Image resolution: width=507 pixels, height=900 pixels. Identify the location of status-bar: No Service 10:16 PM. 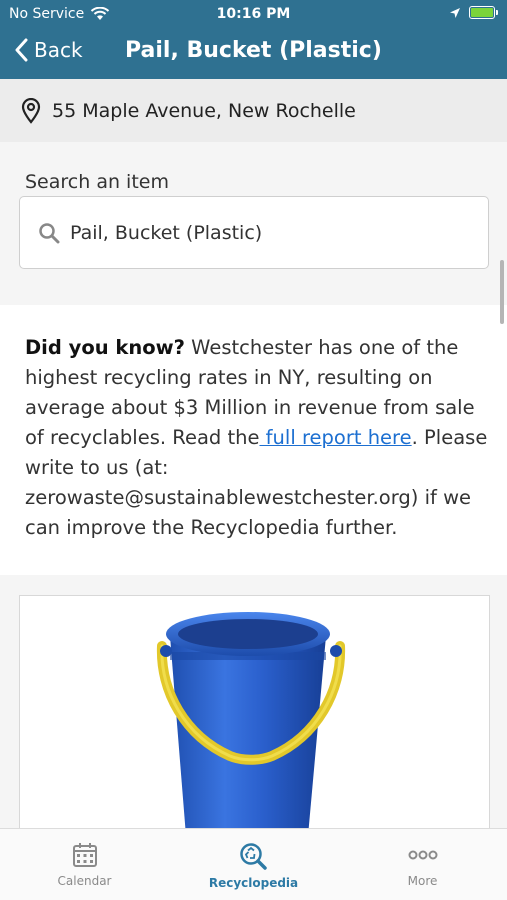
(253, 15).